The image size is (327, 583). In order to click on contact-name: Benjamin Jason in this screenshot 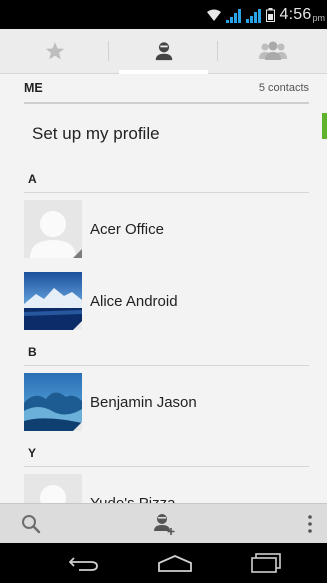, I will do `click(143, 402)`.